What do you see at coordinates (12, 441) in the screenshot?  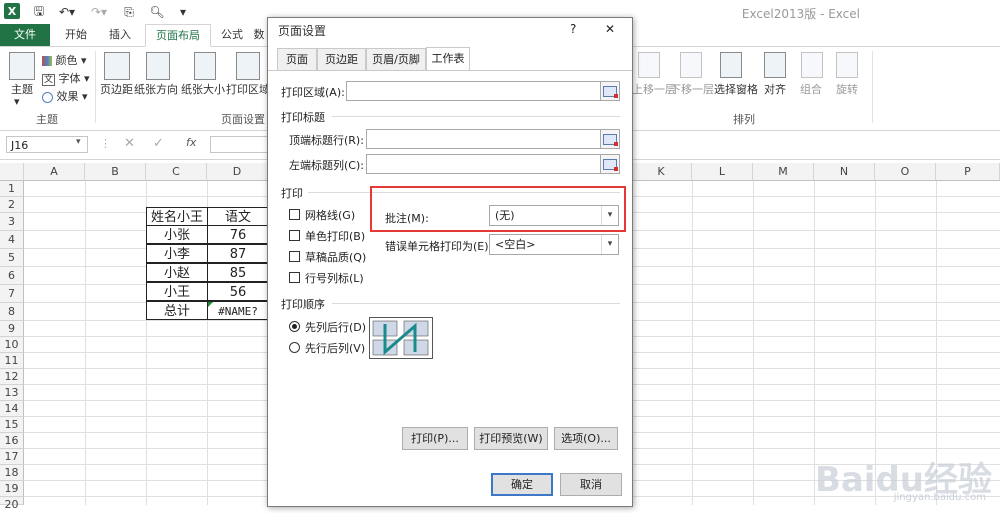 I see `row-header: 16` at bounding box center [12, 441].